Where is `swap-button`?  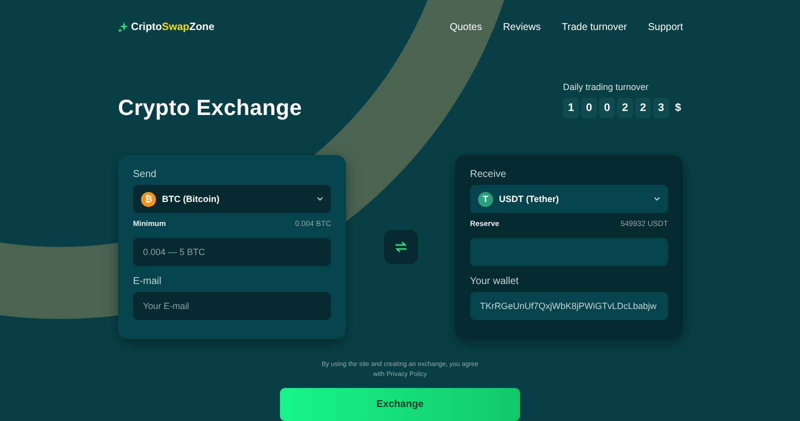 swap-button is located at coordinates (401, 247).